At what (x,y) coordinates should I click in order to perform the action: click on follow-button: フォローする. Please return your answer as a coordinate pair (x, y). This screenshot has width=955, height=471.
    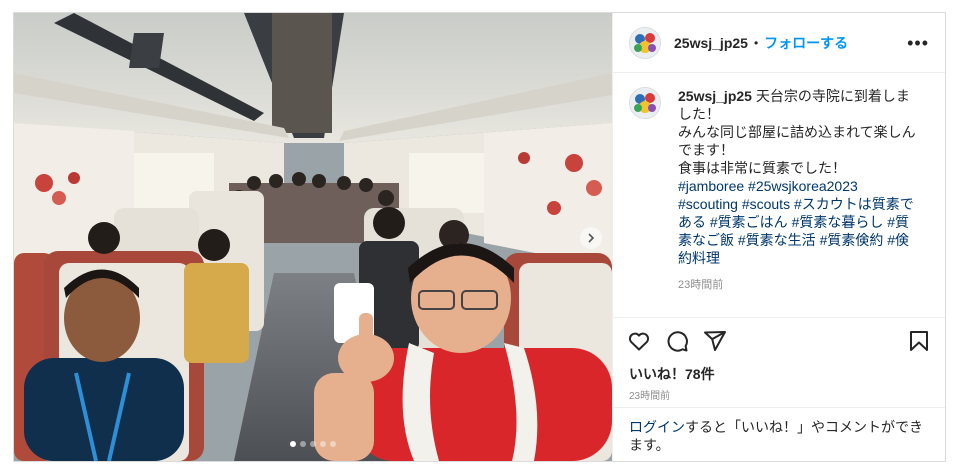
    Looking at the image, I should click on (806, 43).